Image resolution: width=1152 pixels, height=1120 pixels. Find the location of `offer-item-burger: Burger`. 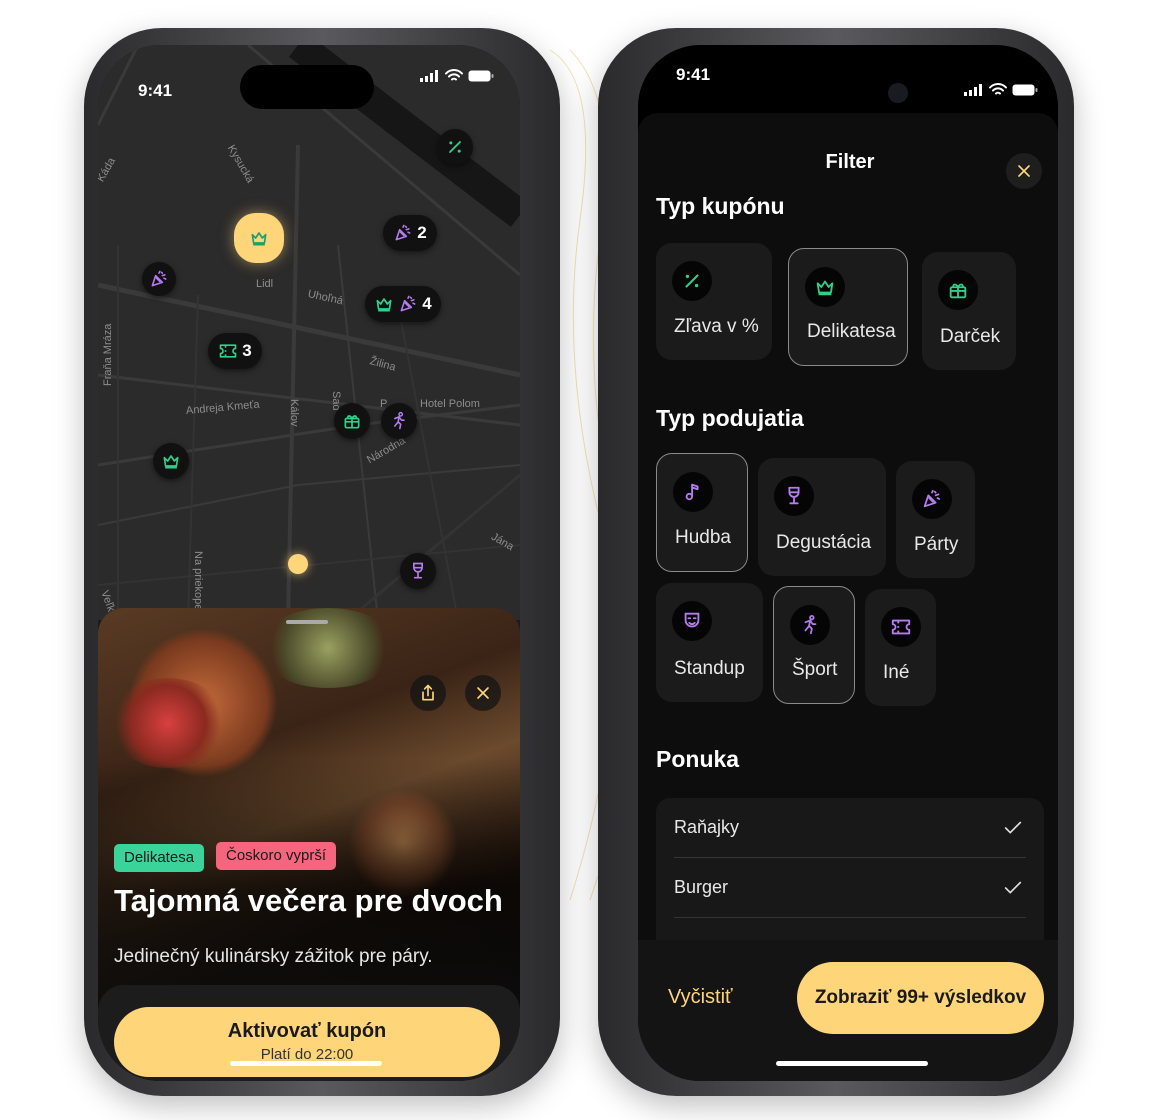

offer-item-burger: Burger is located at coordinates (850, 888).